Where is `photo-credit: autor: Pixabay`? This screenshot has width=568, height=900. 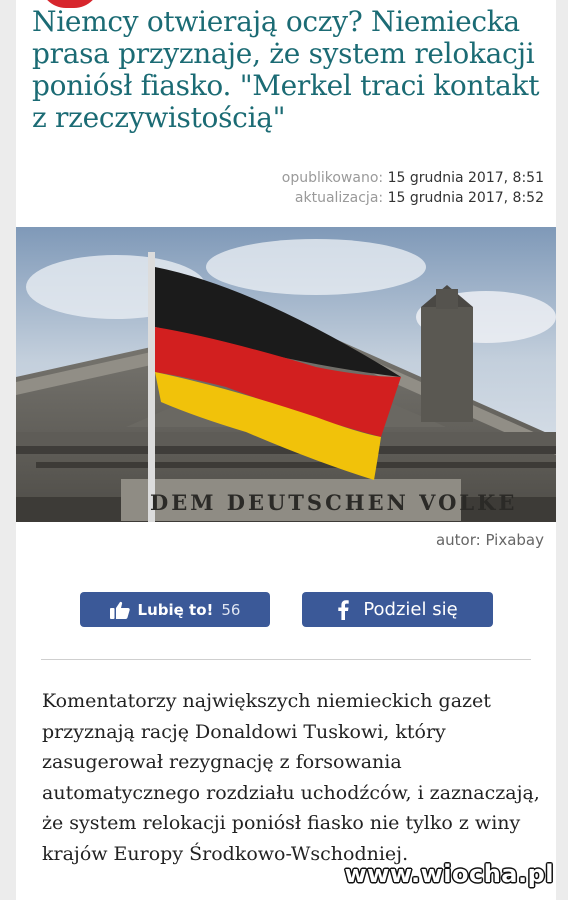
photo-credit: autor: Pixabay is located at coordinates (489, 540).